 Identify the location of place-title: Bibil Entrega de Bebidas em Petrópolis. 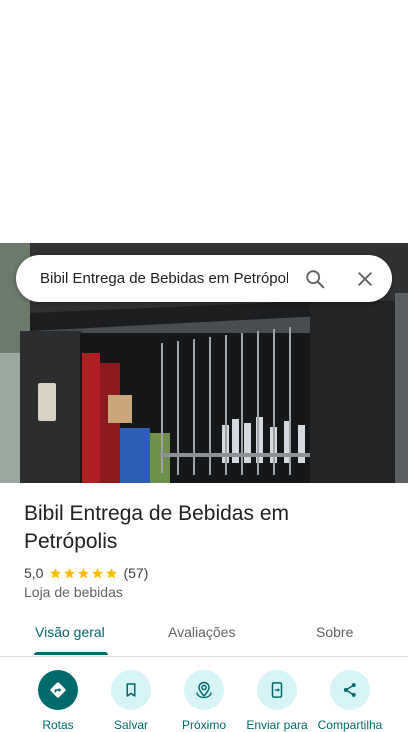
(204, 528).